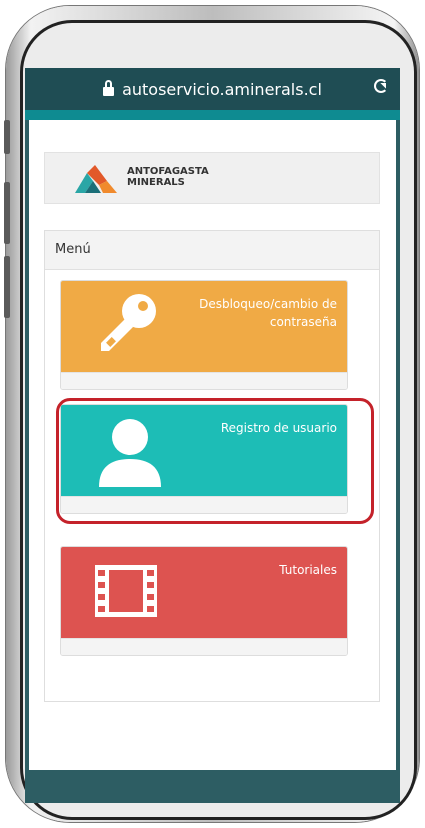 The image size is (425, 828). Describe the element at coordinates (204, 646) in the screenshot. I see `tile-tutorials-footer` at that location.